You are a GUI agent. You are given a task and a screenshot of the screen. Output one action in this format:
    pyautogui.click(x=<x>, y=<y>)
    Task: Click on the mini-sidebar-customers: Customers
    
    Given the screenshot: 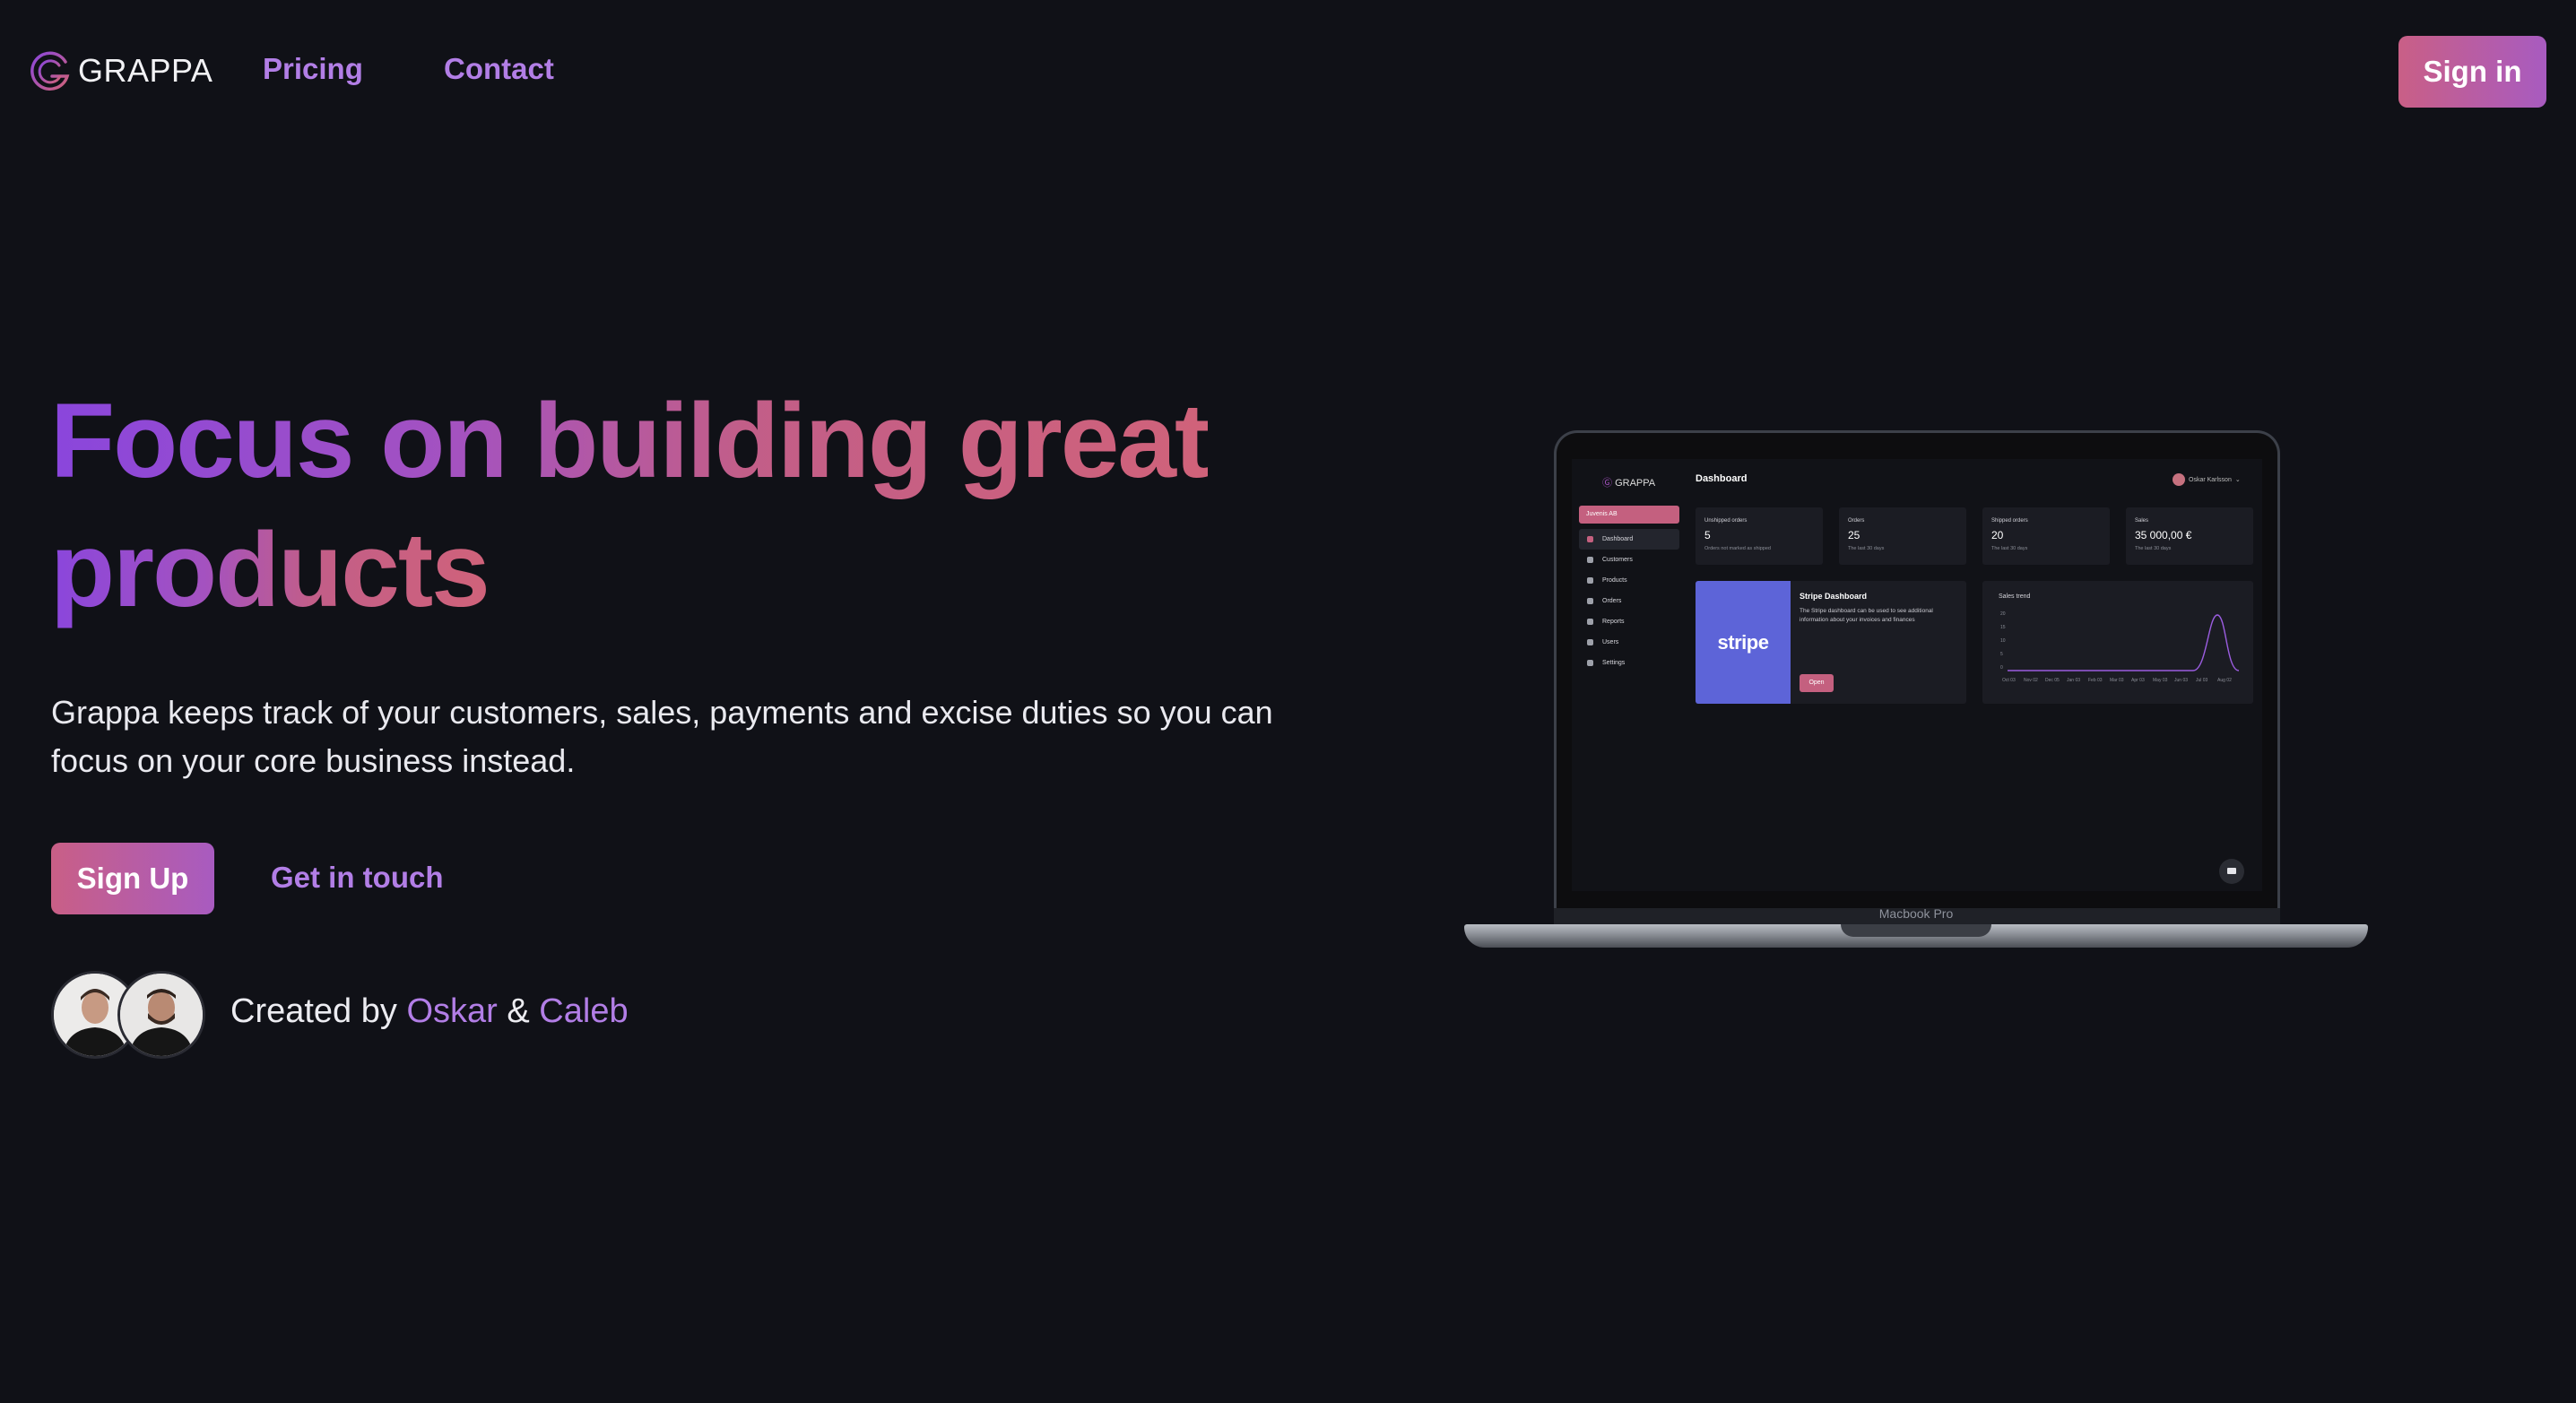 What is the action you would take?
    pyautogui.click(x=1629, y=560)
    